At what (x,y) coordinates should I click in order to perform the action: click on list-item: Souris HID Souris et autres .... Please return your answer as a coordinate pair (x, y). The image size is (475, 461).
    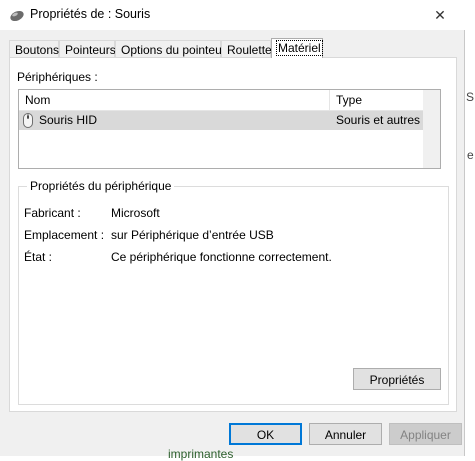
    Looking at the image, I should click on (229, 120).